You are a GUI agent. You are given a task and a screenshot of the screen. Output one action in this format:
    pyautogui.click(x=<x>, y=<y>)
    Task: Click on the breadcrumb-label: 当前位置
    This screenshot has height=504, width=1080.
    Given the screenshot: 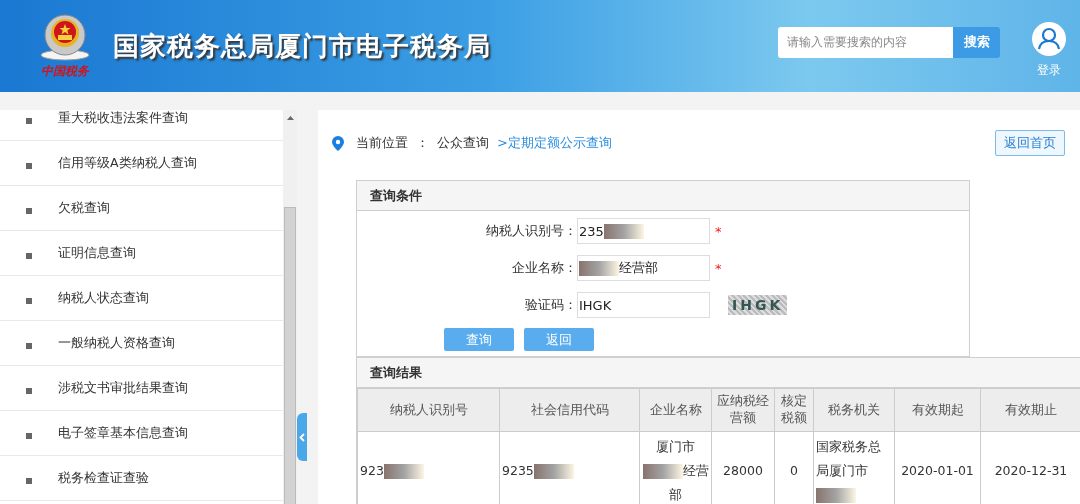 What is the action you would take?
    pyautogui.click(x=382, y=143)
    